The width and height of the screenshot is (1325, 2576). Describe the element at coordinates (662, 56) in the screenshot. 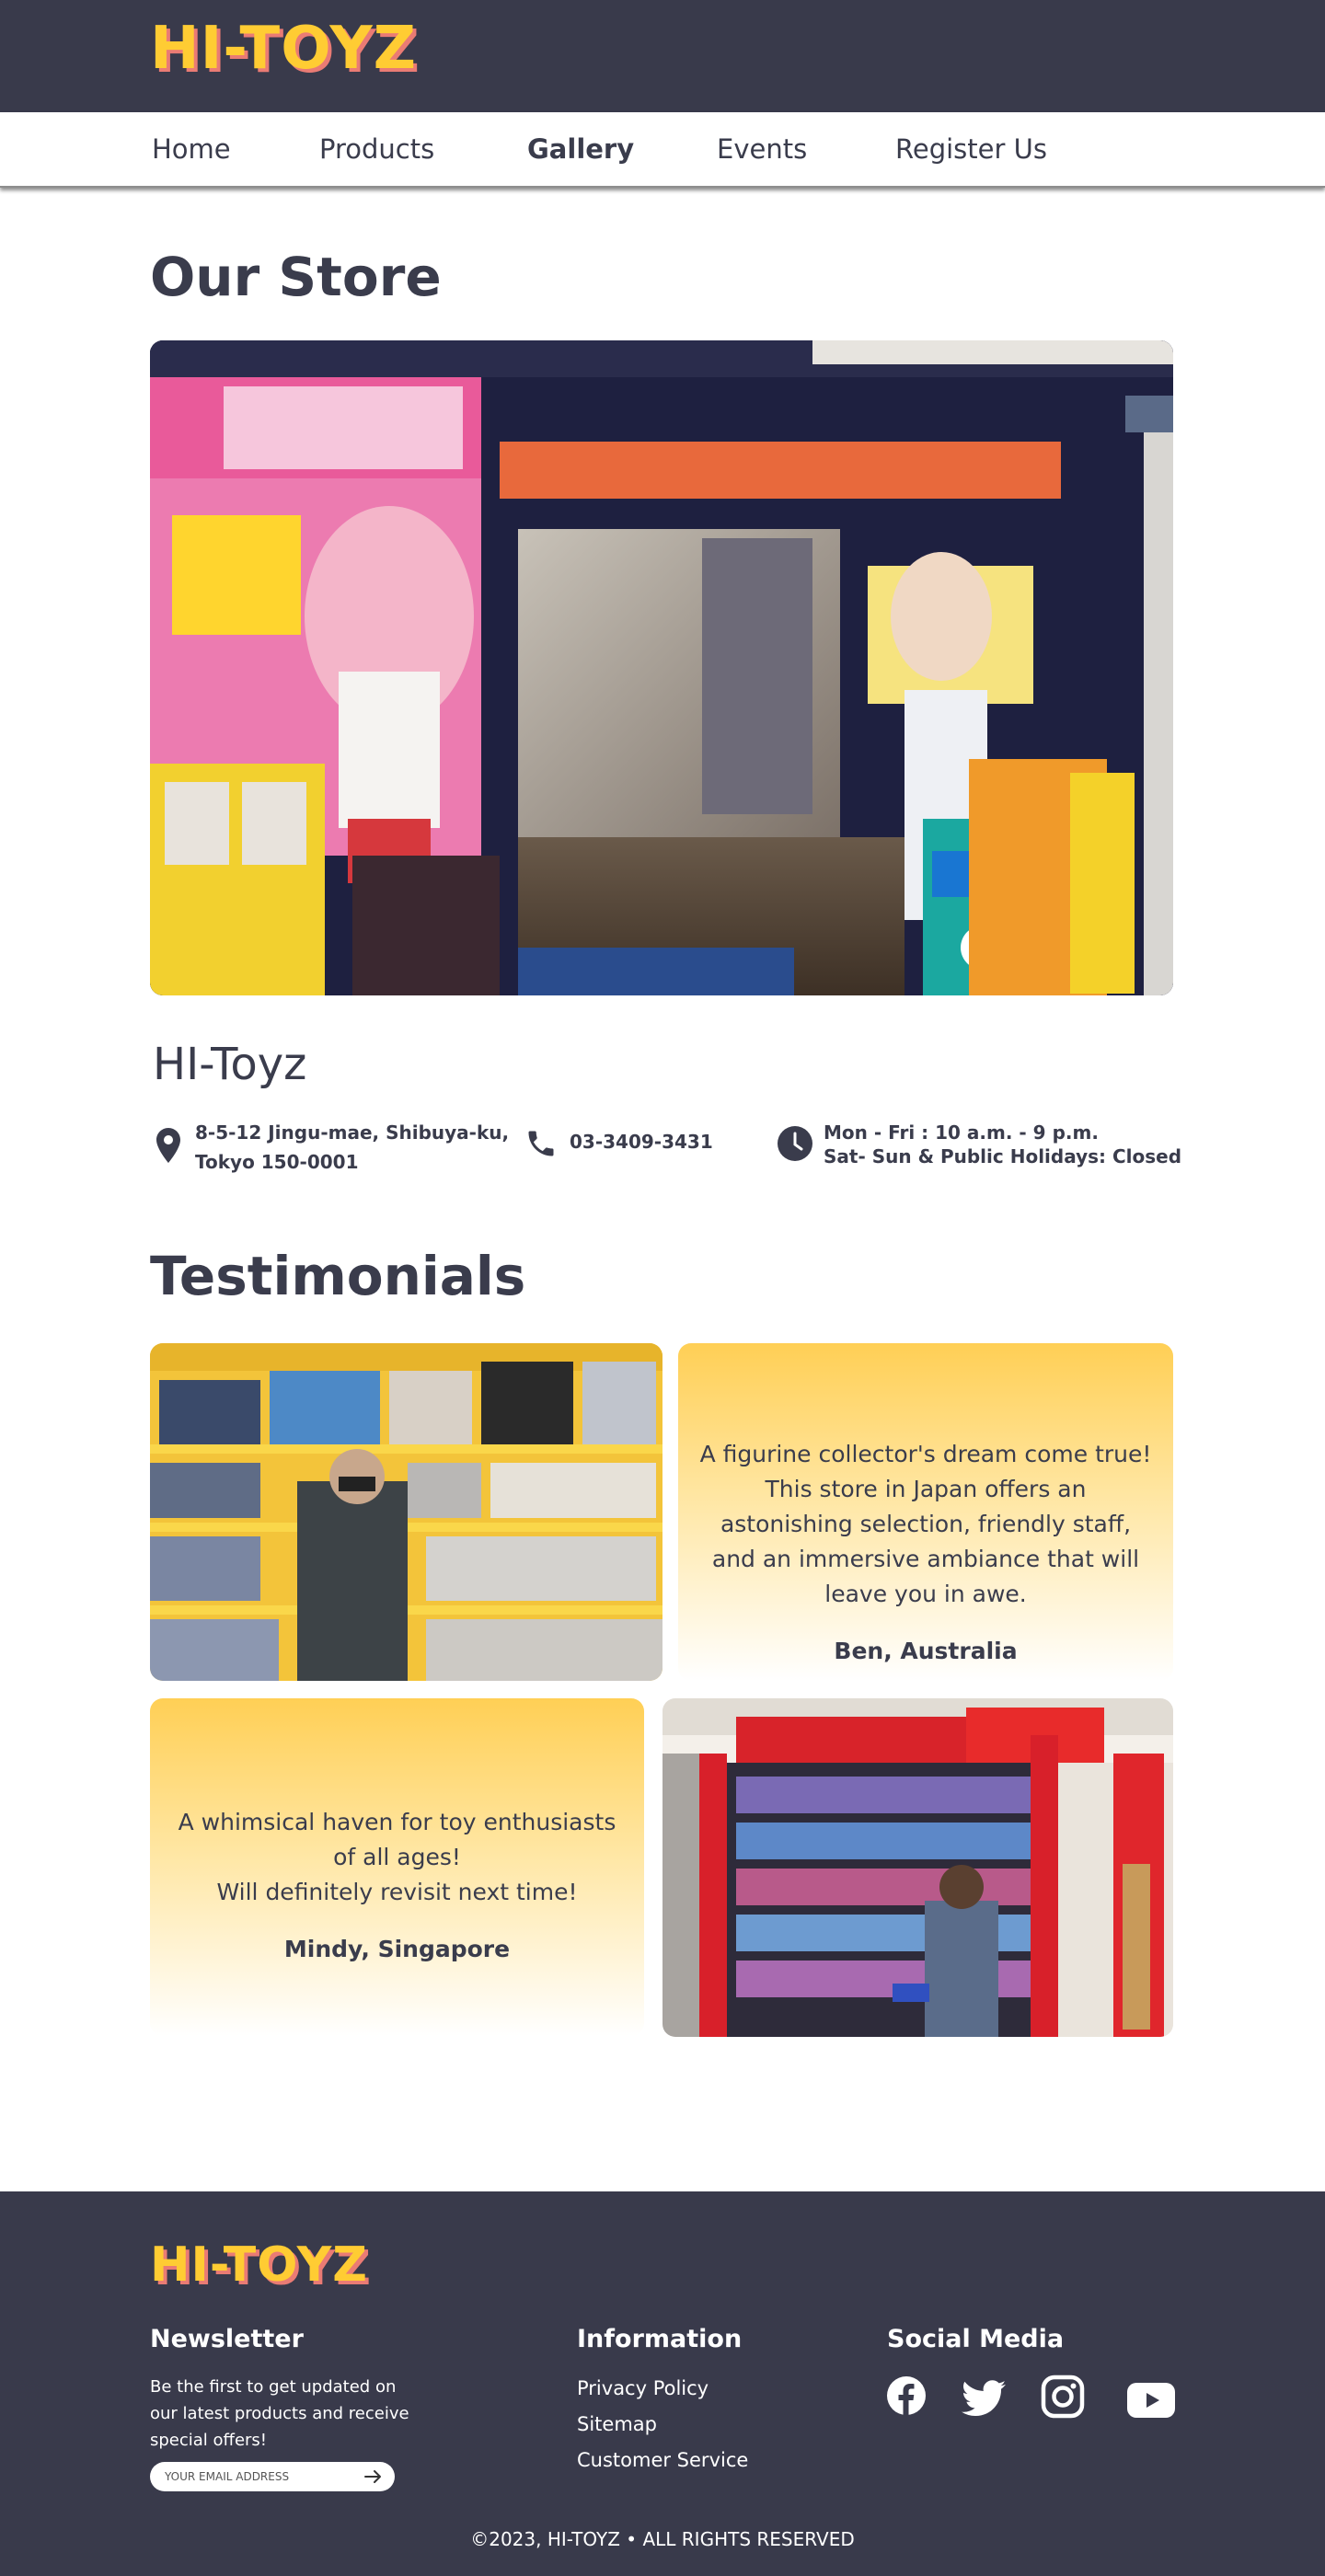

I see `top-header: HI-TOYZ` at that location.